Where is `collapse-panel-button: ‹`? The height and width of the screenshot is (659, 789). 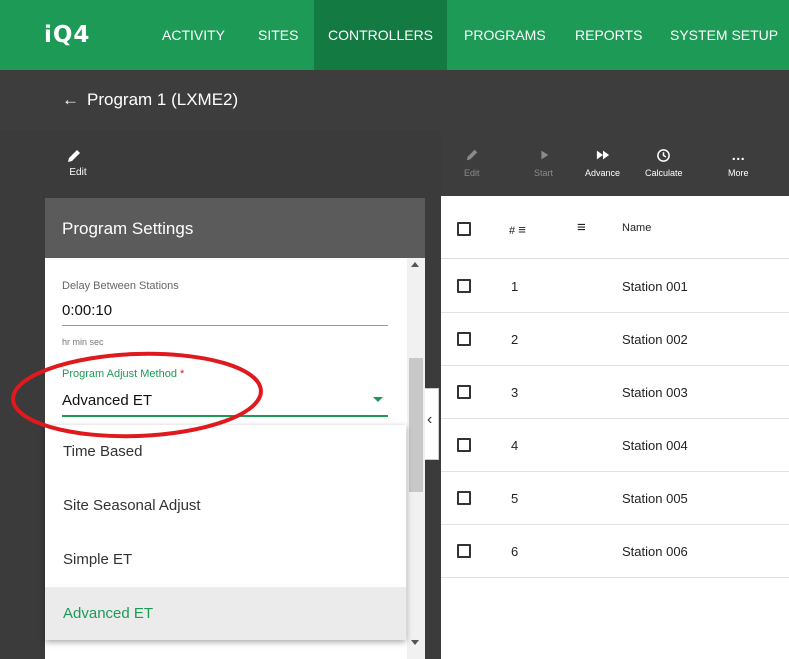 collapse-panel-button: ‹ is located at coordinates (432, 424).